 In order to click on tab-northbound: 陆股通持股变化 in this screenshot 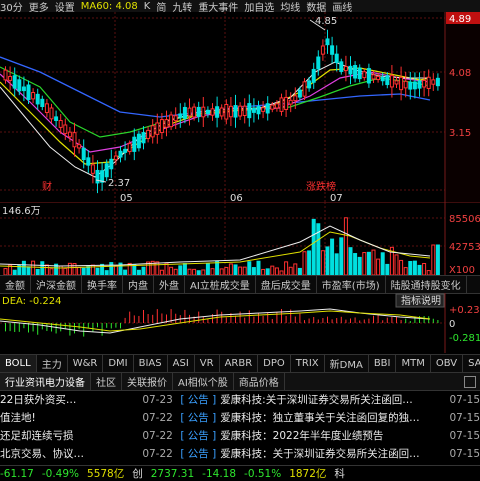, I will do `click(426, 284)`.